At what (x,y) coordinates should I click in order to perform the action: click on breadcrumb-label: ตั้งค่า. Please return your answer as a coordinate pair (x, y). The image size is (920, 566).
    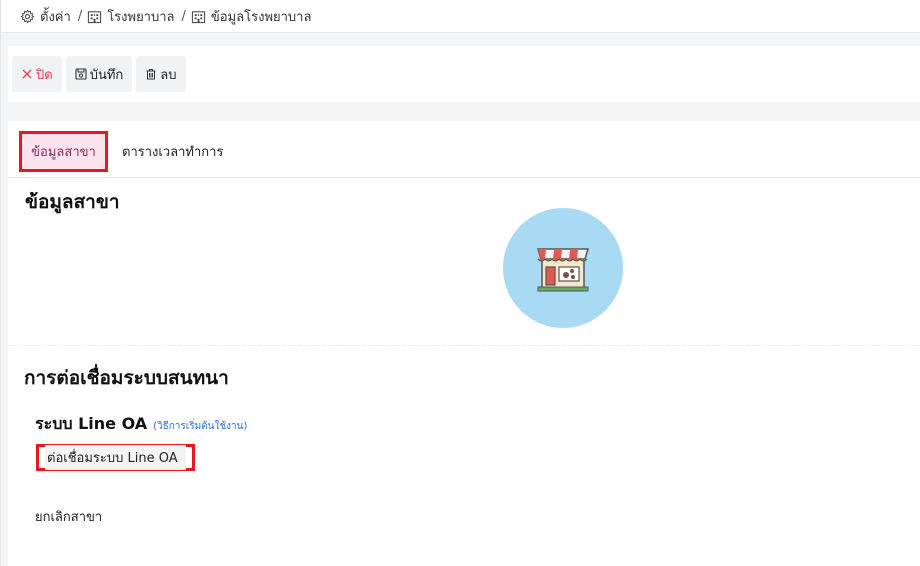
    Looking at the image, I should click on (55, 17).